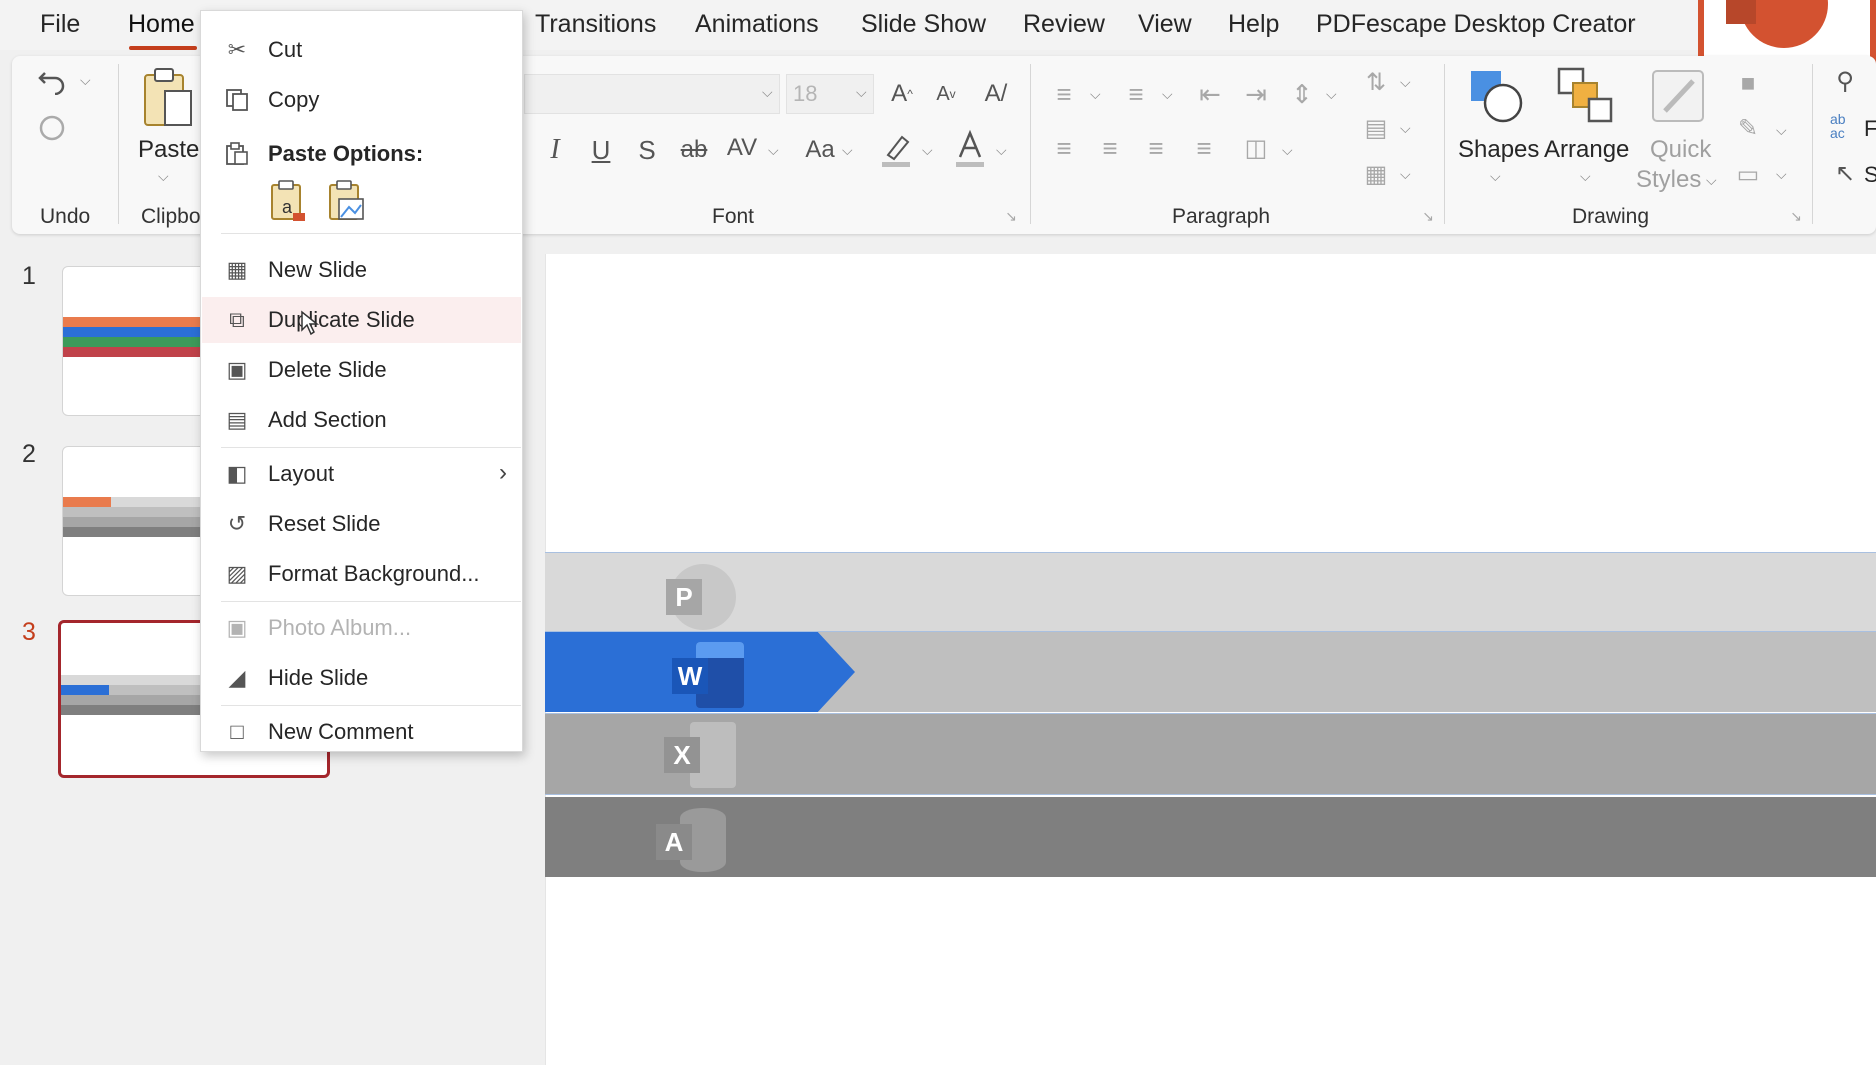 This screenshot has width=1876, height=1065. Describe the element at coordinates (1376, 174) in the screenshot. I see `smartart-icon: ▦` at that location.